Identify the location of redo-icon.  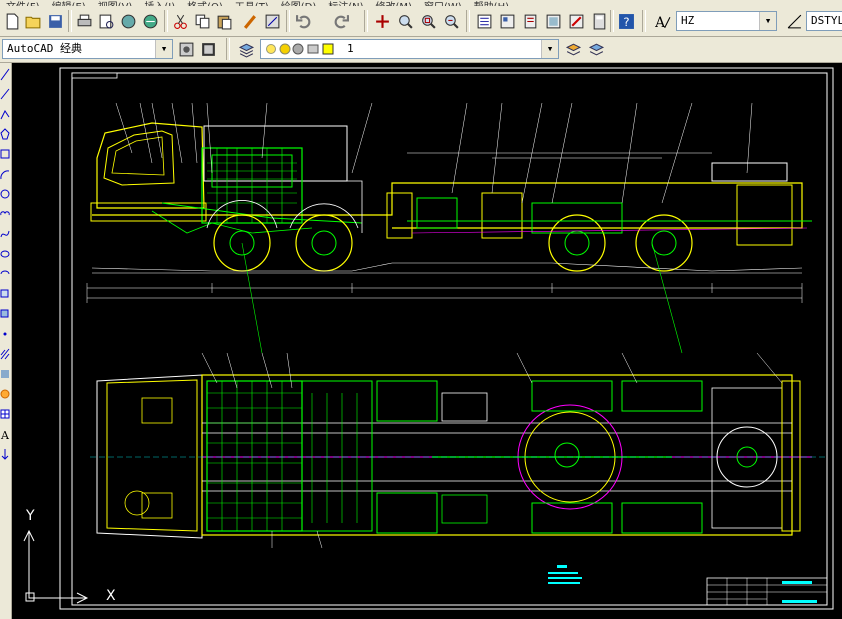
(340, 21).